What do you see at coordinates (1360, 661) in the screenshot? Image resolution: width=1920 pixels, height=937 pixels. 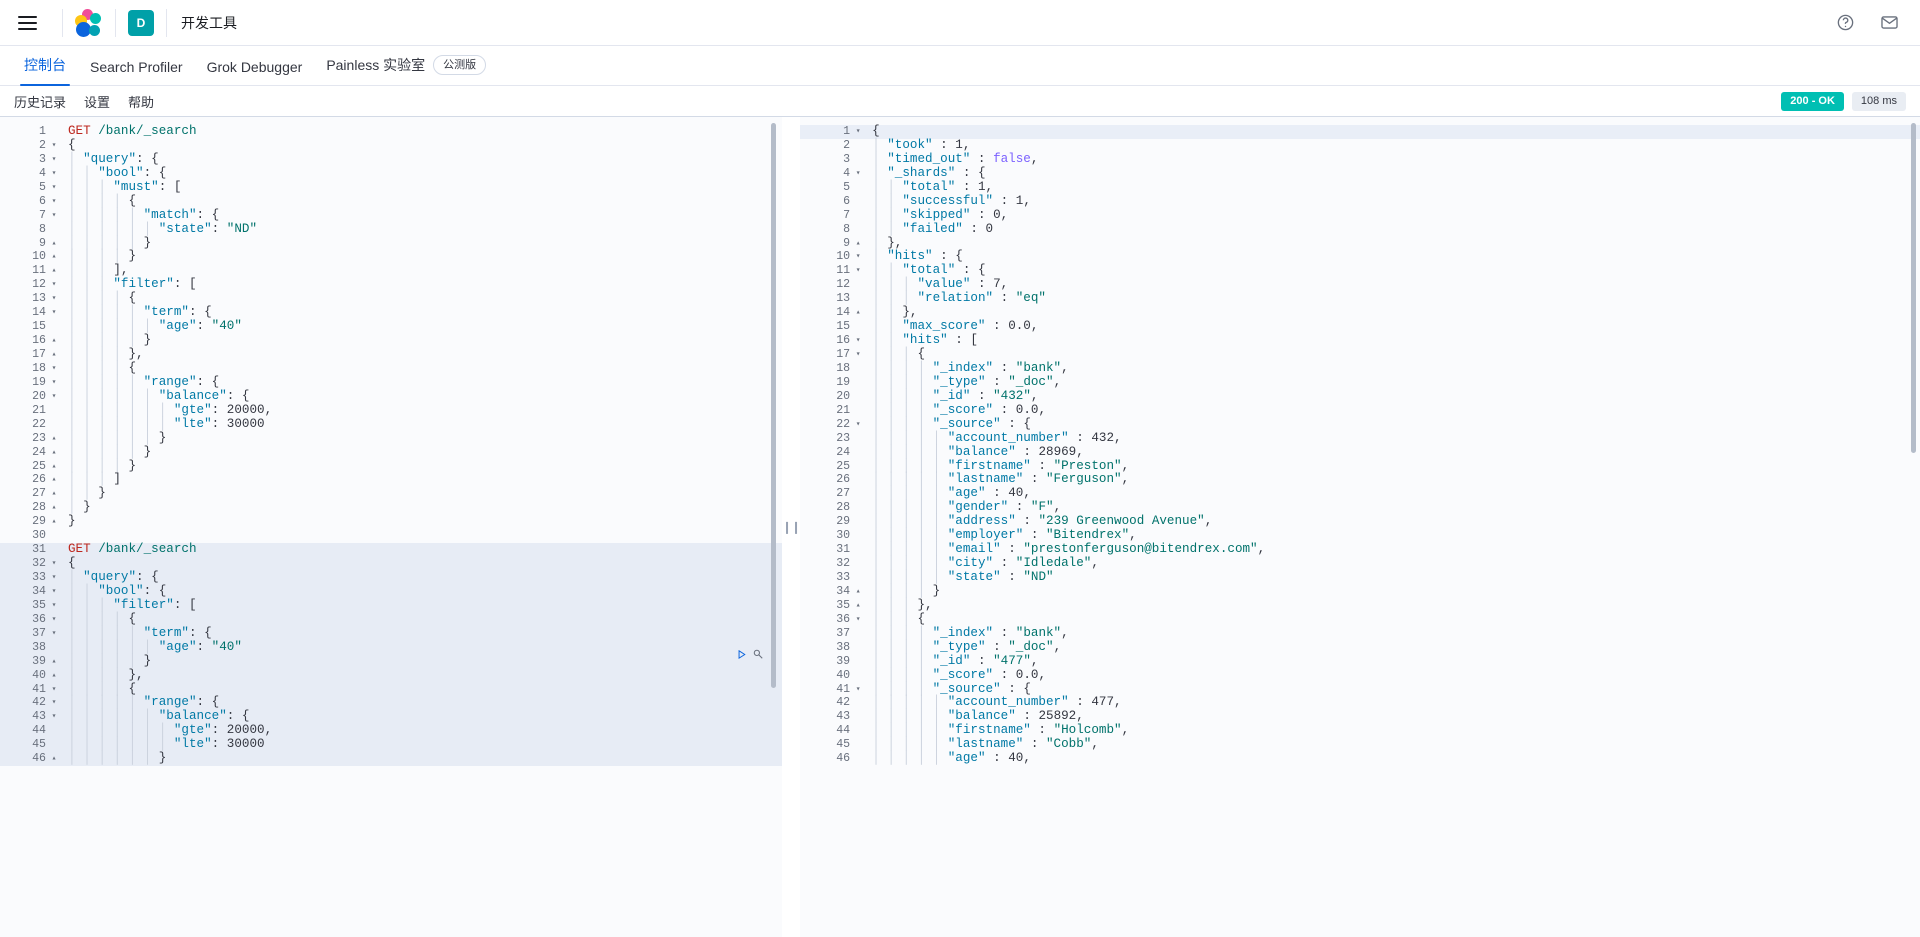 I see `editor-line: 39 │ │ │ │ "_id" : "477",` at bounding box center [1360, 661].